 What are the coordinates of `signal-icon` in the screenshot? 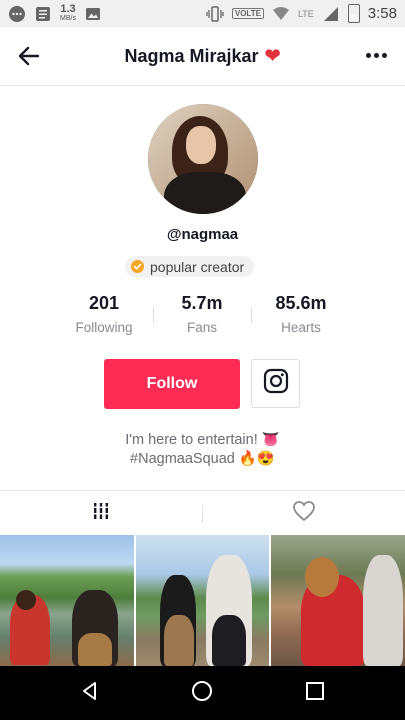 It's located at (331, 14).